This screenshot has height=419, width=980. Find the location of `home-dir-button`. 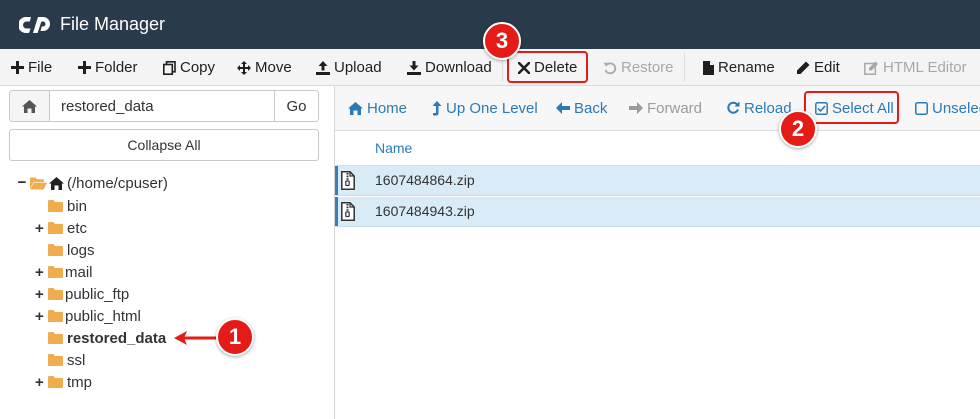

home-dir-button is located at coordinates (29, 106).